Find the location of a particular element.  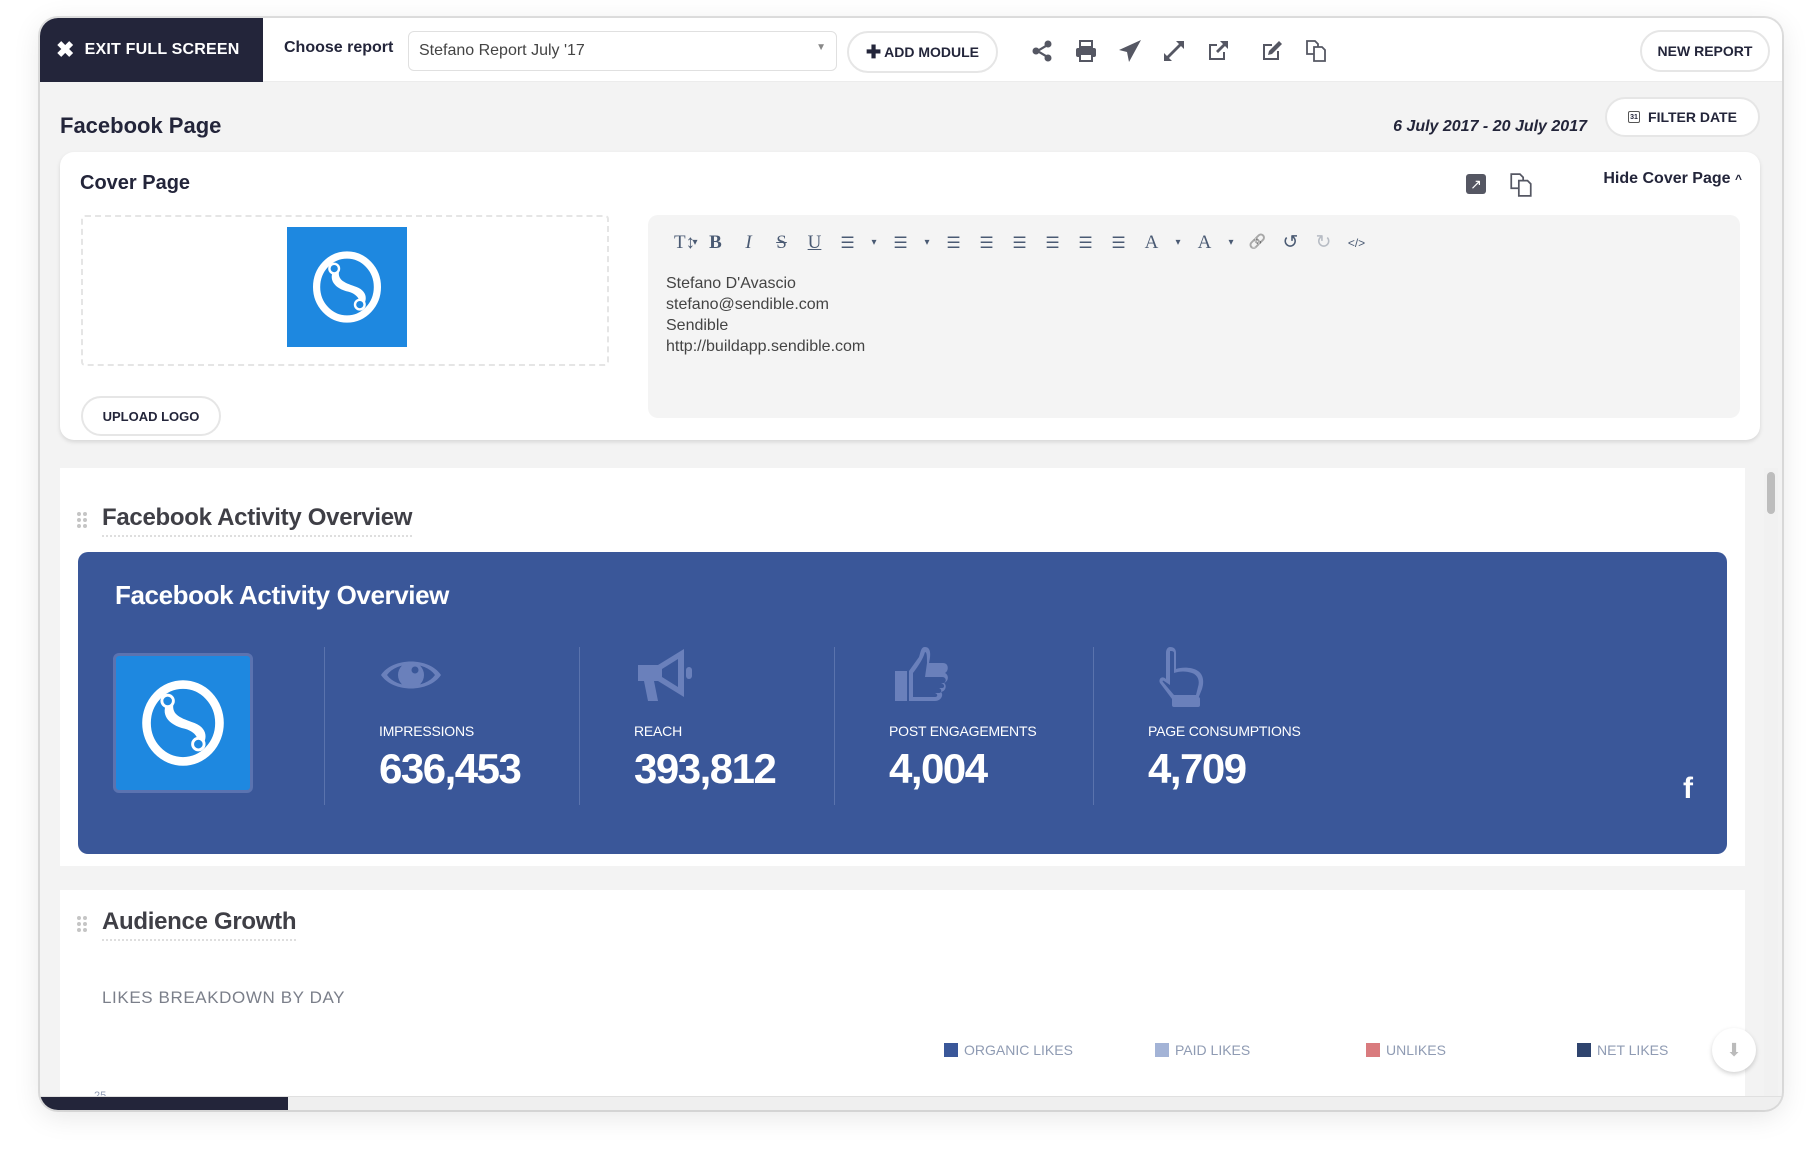

metric-label: POST ENGAGEMENTS is located at coordinates (963, 731).